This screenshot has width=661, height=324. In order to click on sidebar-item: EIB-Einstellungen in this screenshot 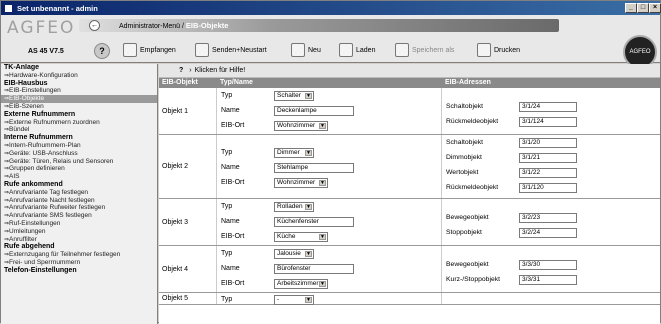, I will do `click(79, 91)`.